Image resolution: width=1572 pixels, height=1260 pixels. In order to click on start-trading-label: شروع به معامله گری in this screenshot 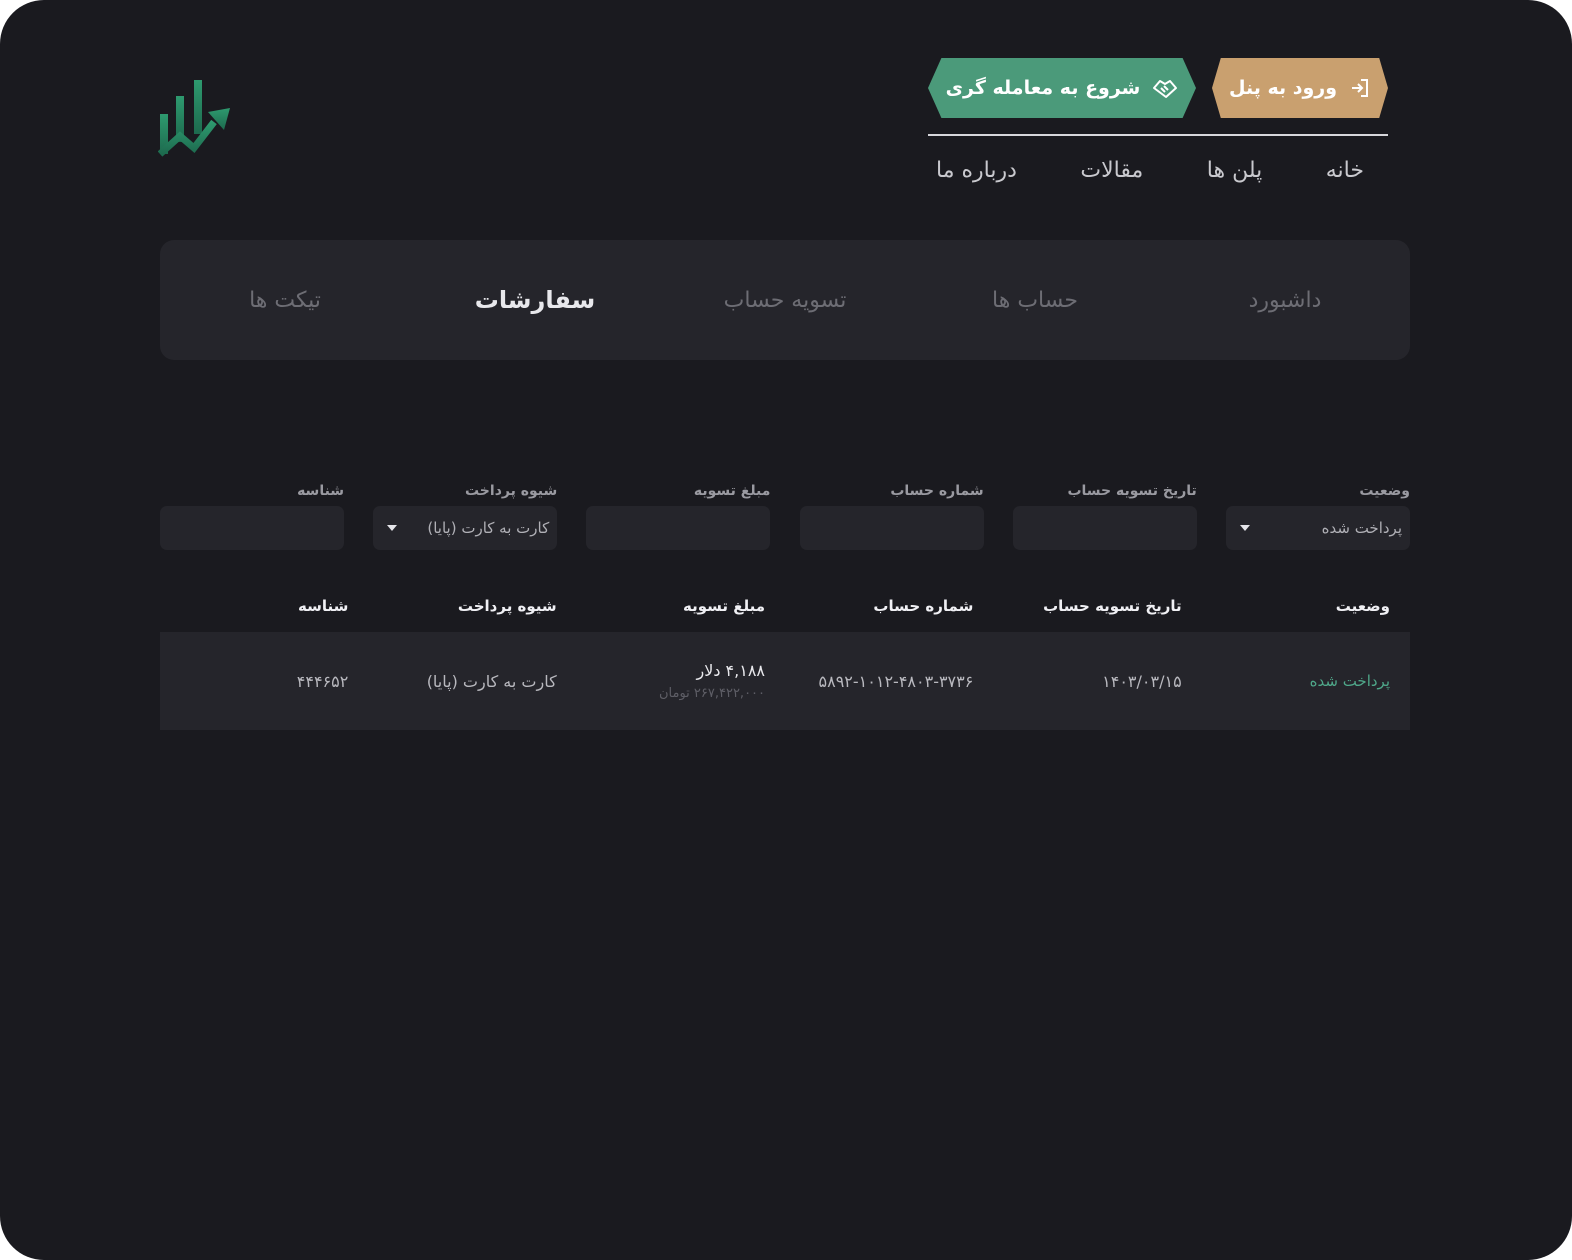, I will do `click(1043, 88)`.